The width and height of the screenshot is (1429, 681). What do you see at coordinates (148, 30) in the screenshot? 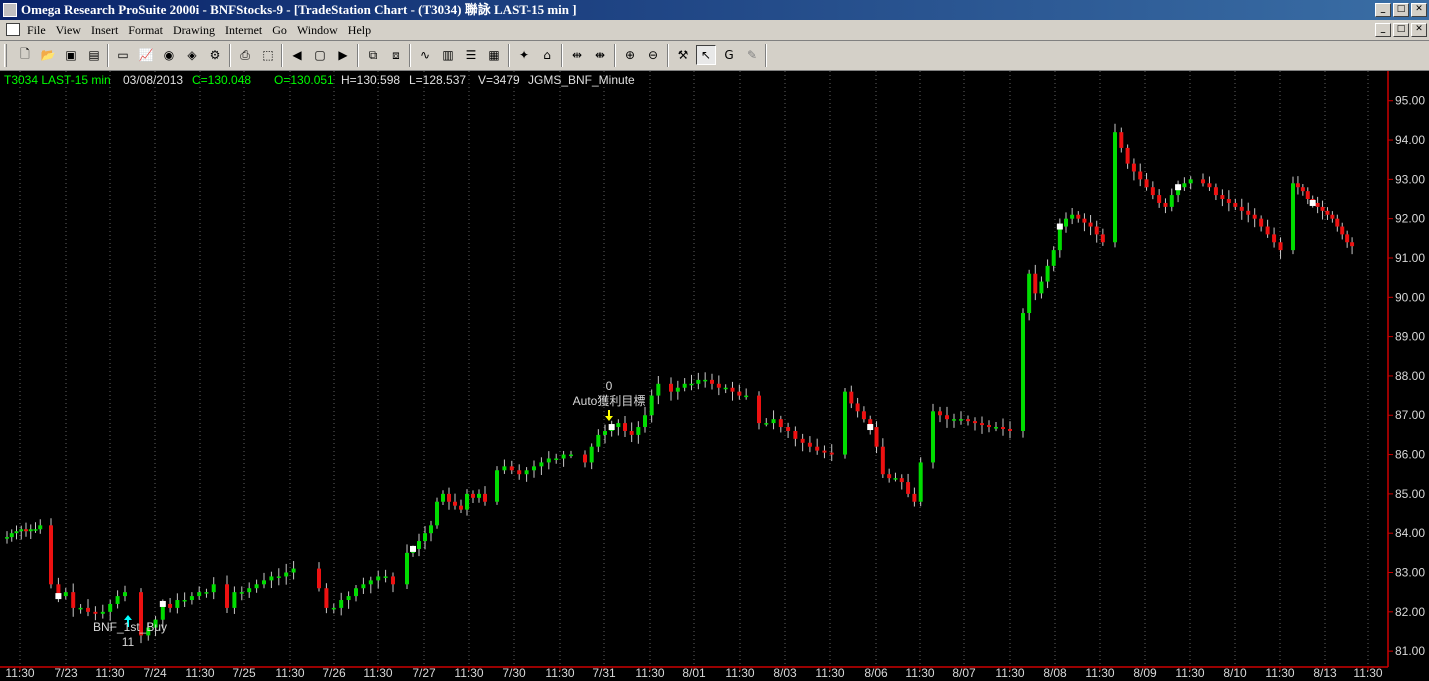
I see `menu-format: Format` at bounding box center [148, 30].